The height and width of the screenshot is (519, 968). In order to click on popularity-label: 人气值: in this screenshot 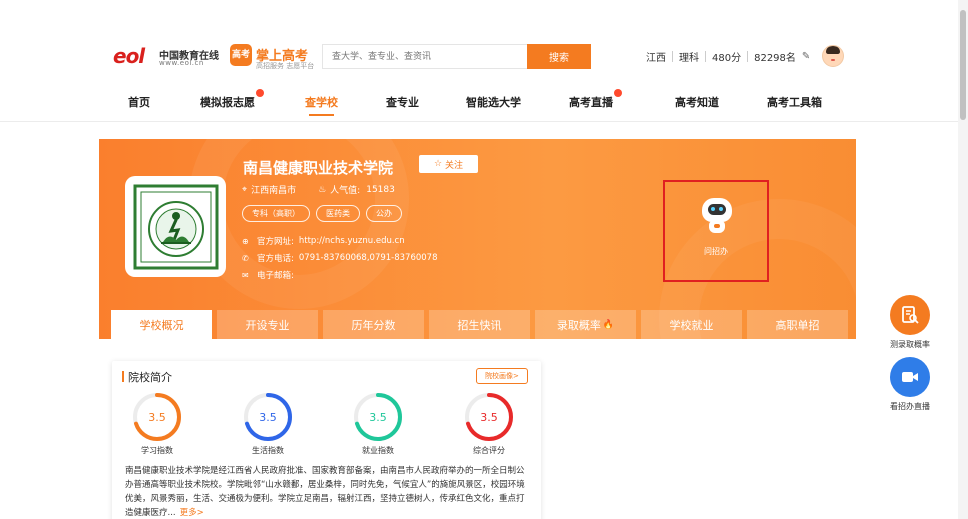, I will do `click(345, 191)`.